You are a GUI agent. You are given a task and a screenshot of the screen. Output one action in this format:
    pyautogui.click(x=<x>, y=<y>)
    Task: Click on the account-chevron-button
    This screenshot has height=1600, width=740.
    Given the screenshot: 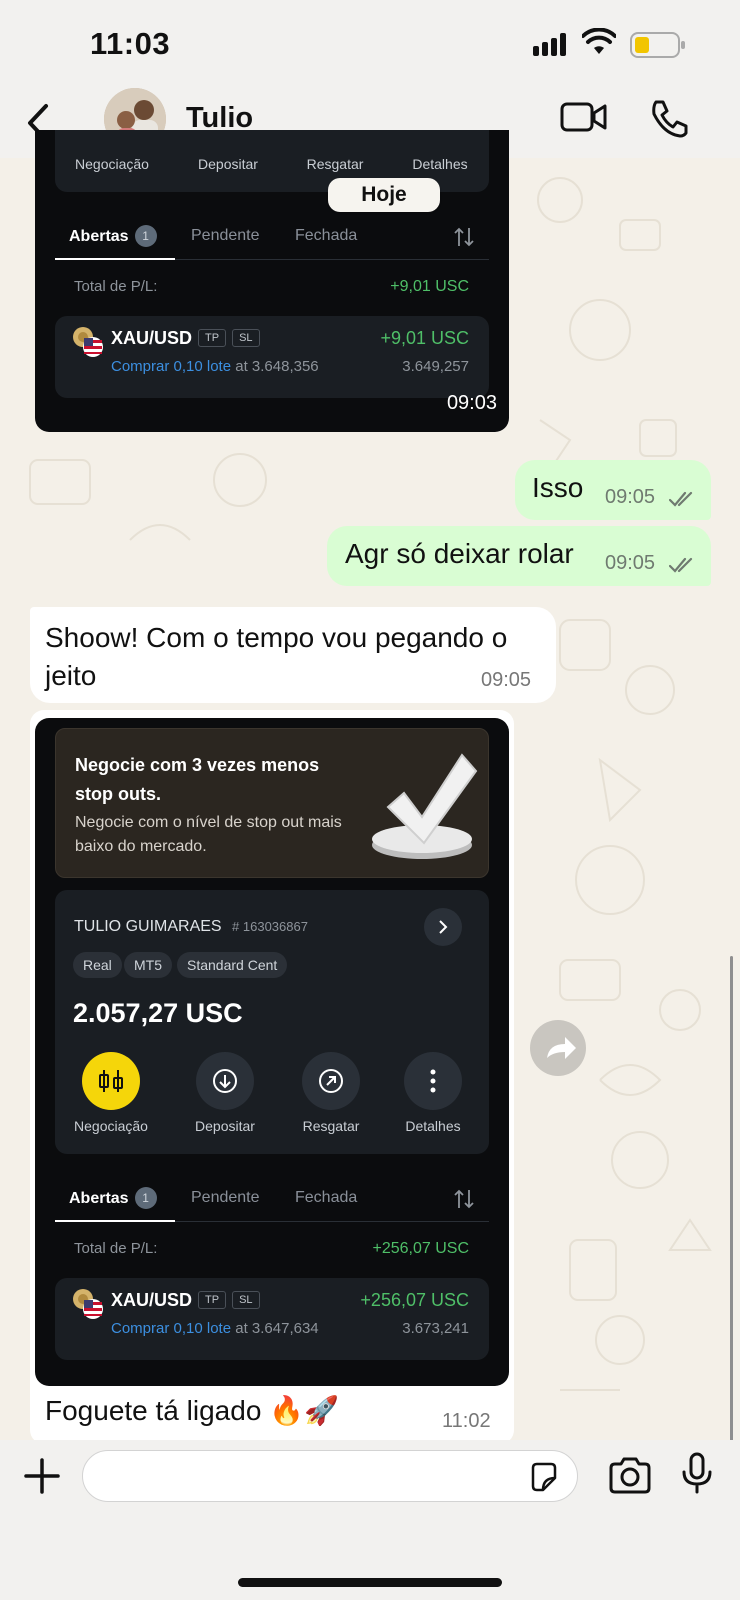 What is the action you would take?
    pyautogui.click(x=443, y=927)
    